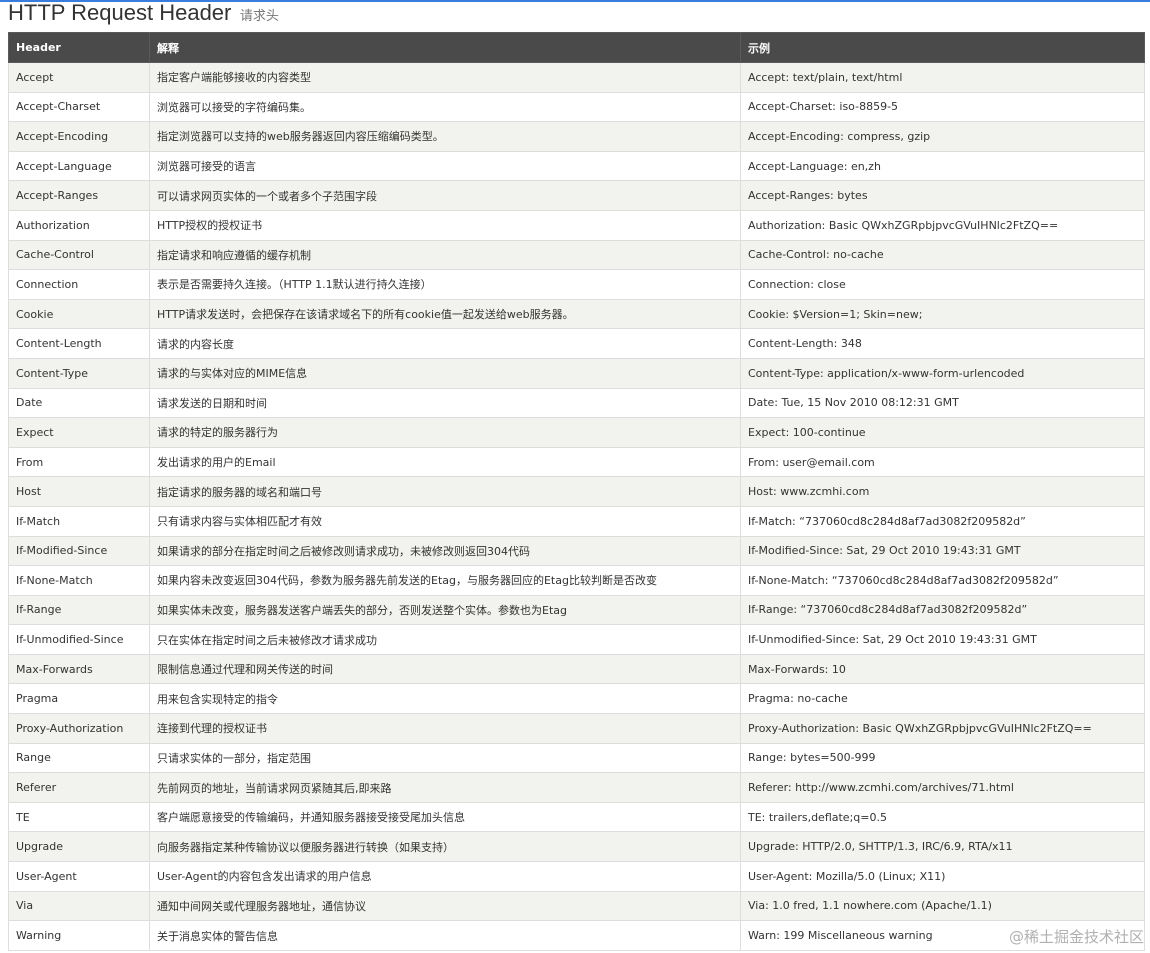 The height and width of the screenshot is (953, 1150). What do you see at coordinates (445, 107) in the screenshot?
I see `explanation-cell: 浏览器可以接受的字符编码集。` at bounding box center [445, 107].